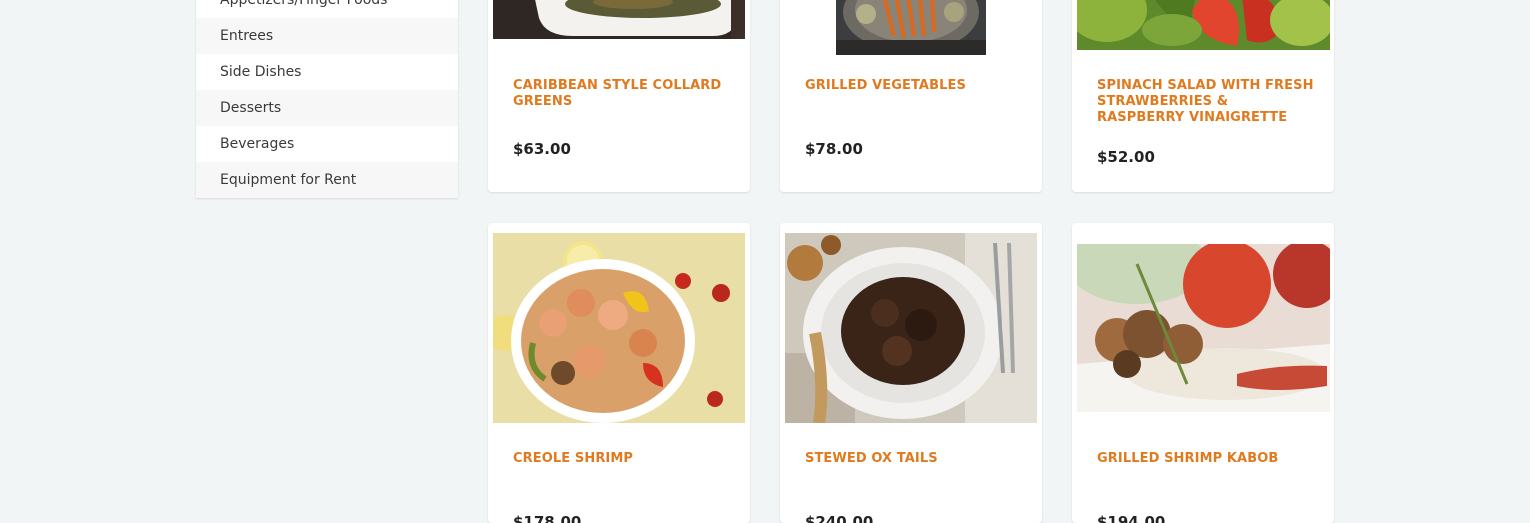  Describe the element at coordinates (619, 19) in the screenshot. I see `product-image-collard-greens` at that location.